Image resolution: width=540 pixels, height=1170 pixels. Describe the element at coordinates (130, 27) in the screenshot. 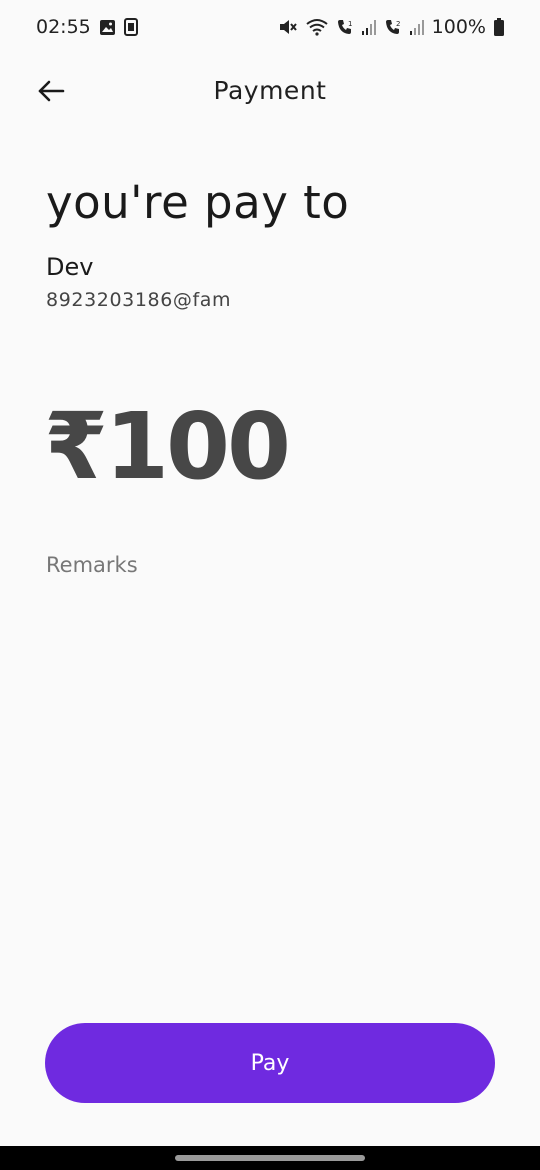

I see `sim-icon` at that location.